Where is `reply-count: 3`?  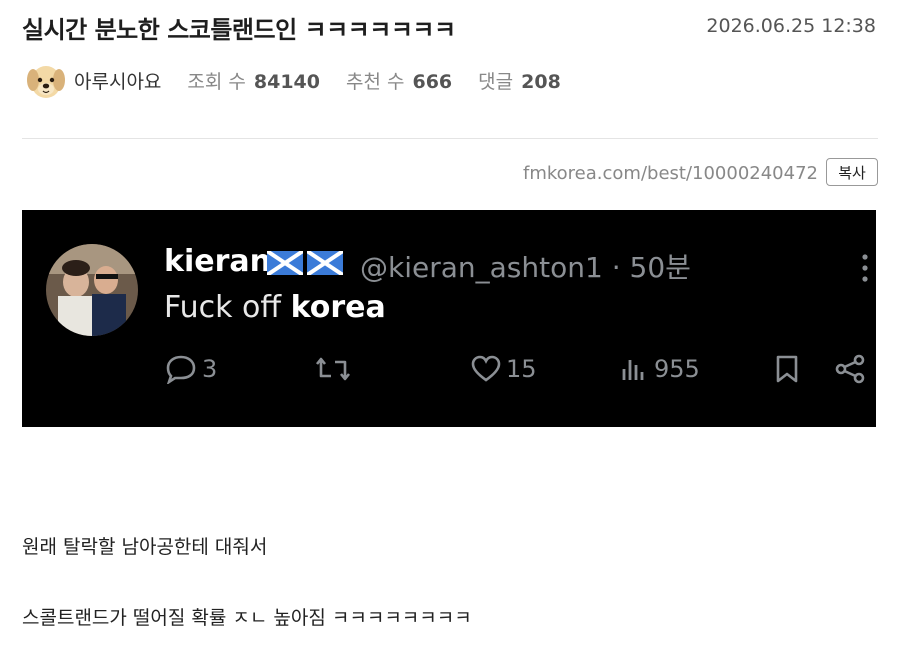
reply-count: 3 is located at coordinates (210, 369).